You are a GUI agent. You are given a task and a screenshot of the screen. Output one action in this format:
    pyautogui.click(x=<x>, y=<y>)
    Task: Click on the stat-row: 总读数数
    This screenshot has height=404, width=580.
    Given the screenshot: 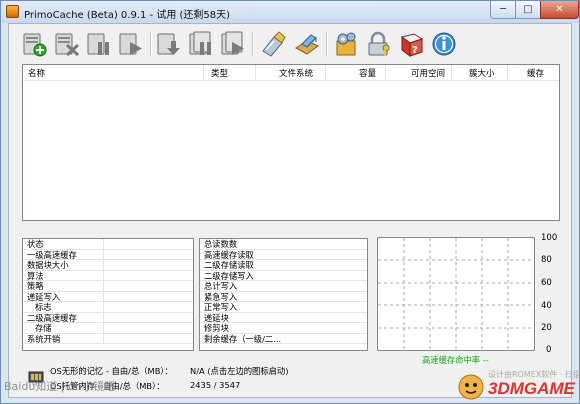 What is the action you would take?
    pyautogui.click(x=283, y=244)
    